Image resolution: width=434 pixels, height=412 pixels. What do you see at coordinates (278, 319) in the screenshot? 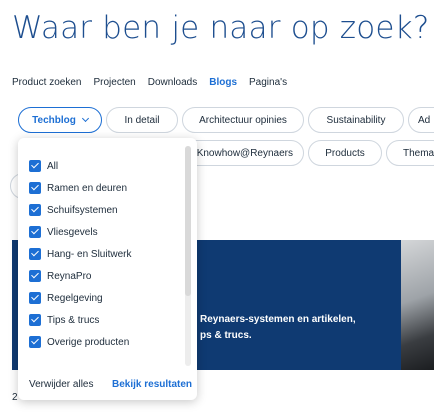
I see `hero-text-line-1: Reynaers-systemen en artikelen,` at bounding box center [278, 319].